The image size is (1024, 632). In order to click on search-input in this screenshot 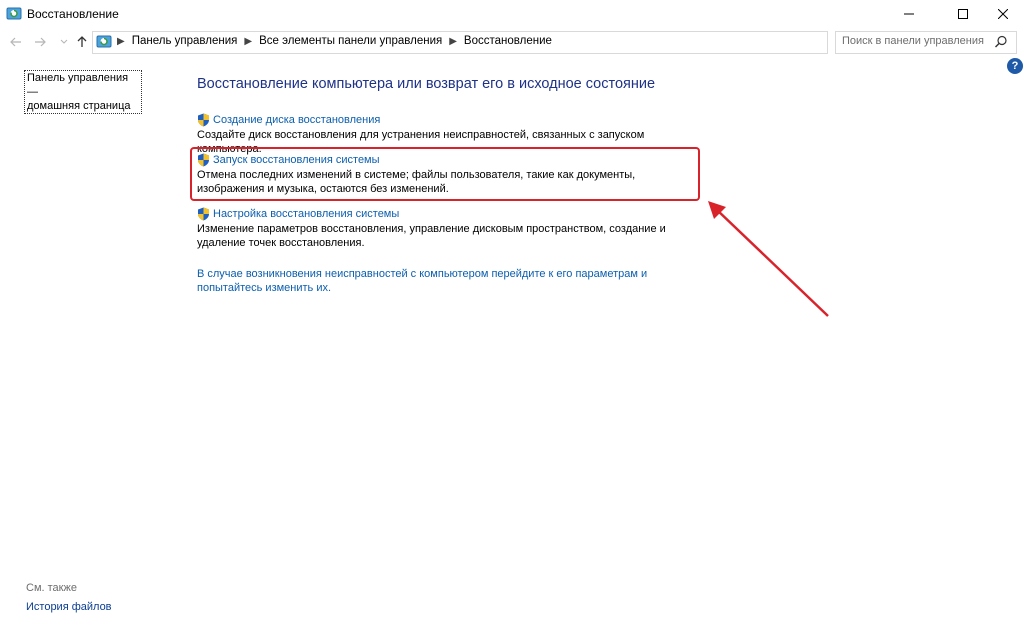, I will do `click(917, 41)`.